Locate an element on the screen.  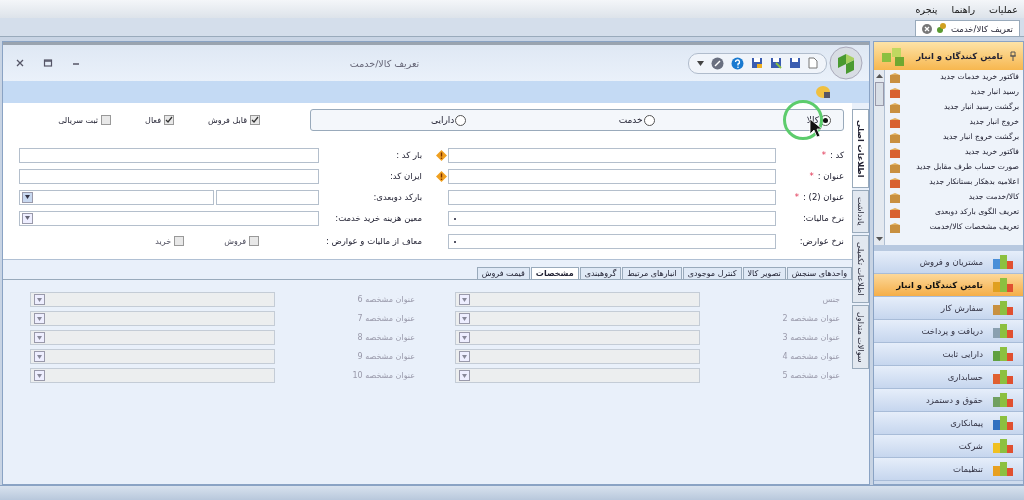
field-label: نرخ عوارض: is located at coordinates (821, 241).